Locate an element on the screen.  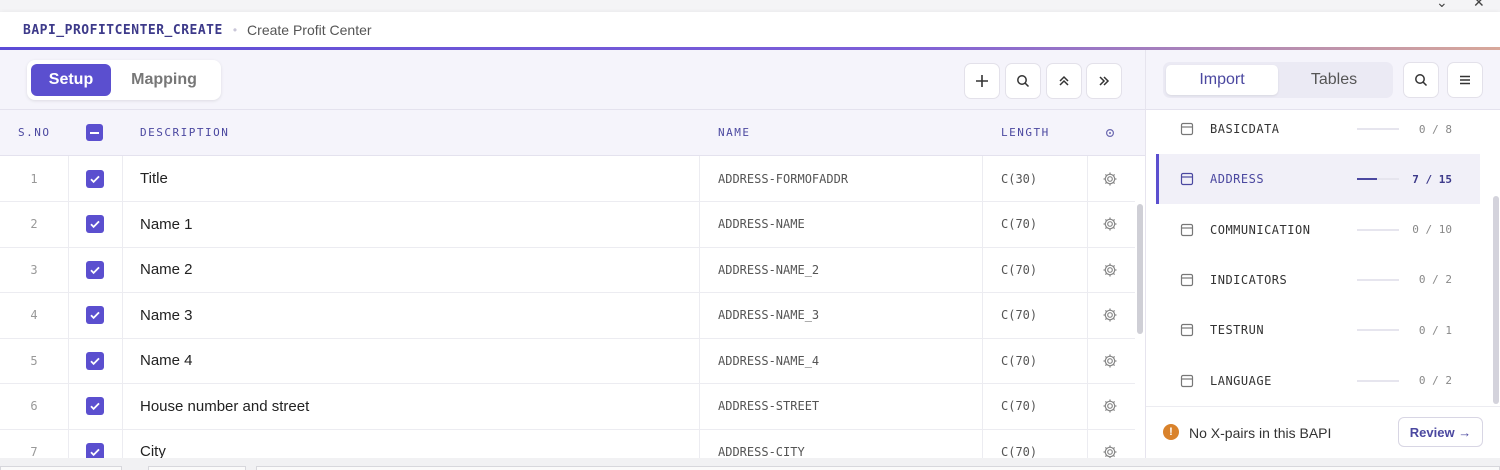
collapse-all-button is located at coordinates (1064, 81).